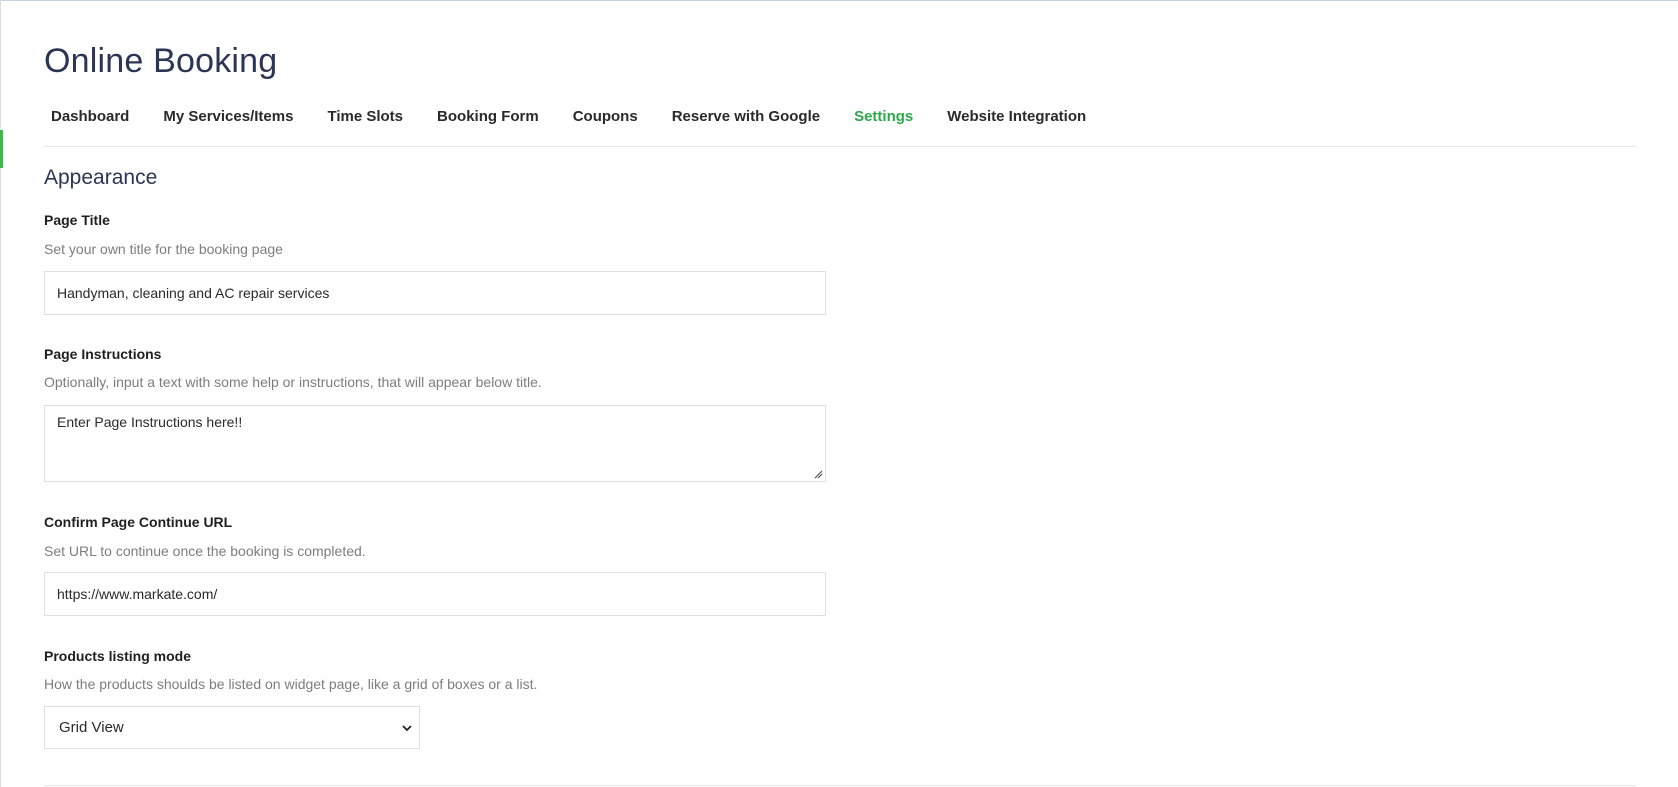  What do you see at coordinates (435, 594) in the screenshot?
I see `confirm-url-input: https://www.markate.com/` at bounding box center [435, 594].